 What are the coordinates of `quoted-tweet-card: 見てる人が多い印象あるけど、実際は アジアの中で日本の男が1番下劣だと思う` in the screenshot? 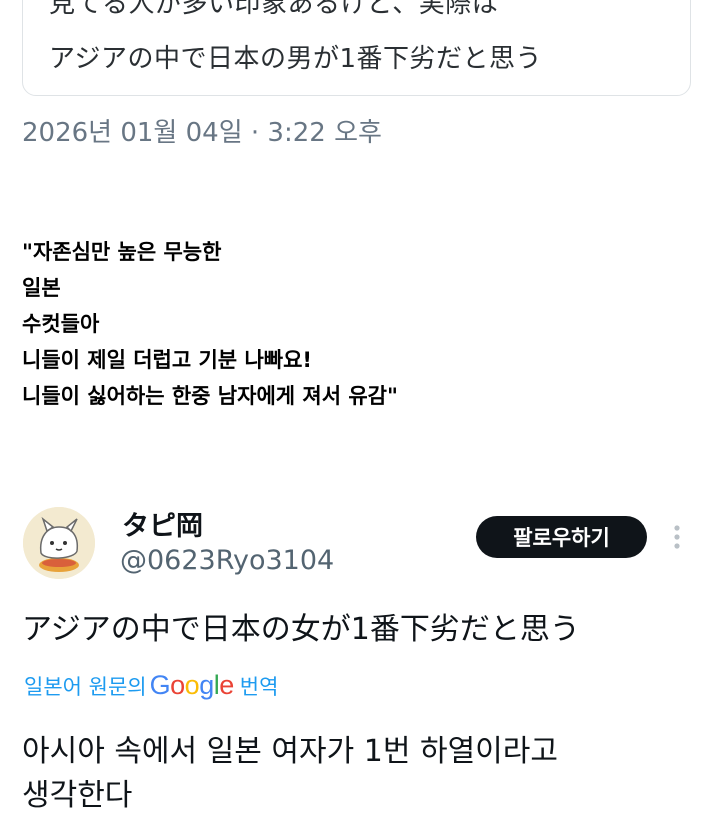 It's located at (356, 48).